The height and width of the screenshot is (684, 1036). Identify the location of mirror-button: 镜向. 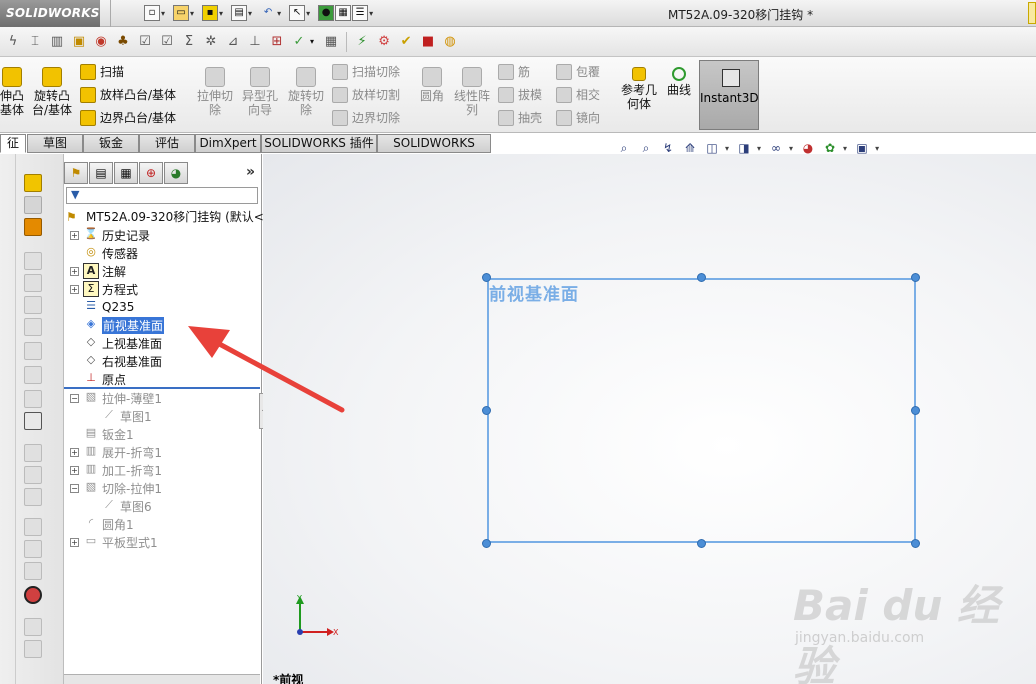
(578, 117).